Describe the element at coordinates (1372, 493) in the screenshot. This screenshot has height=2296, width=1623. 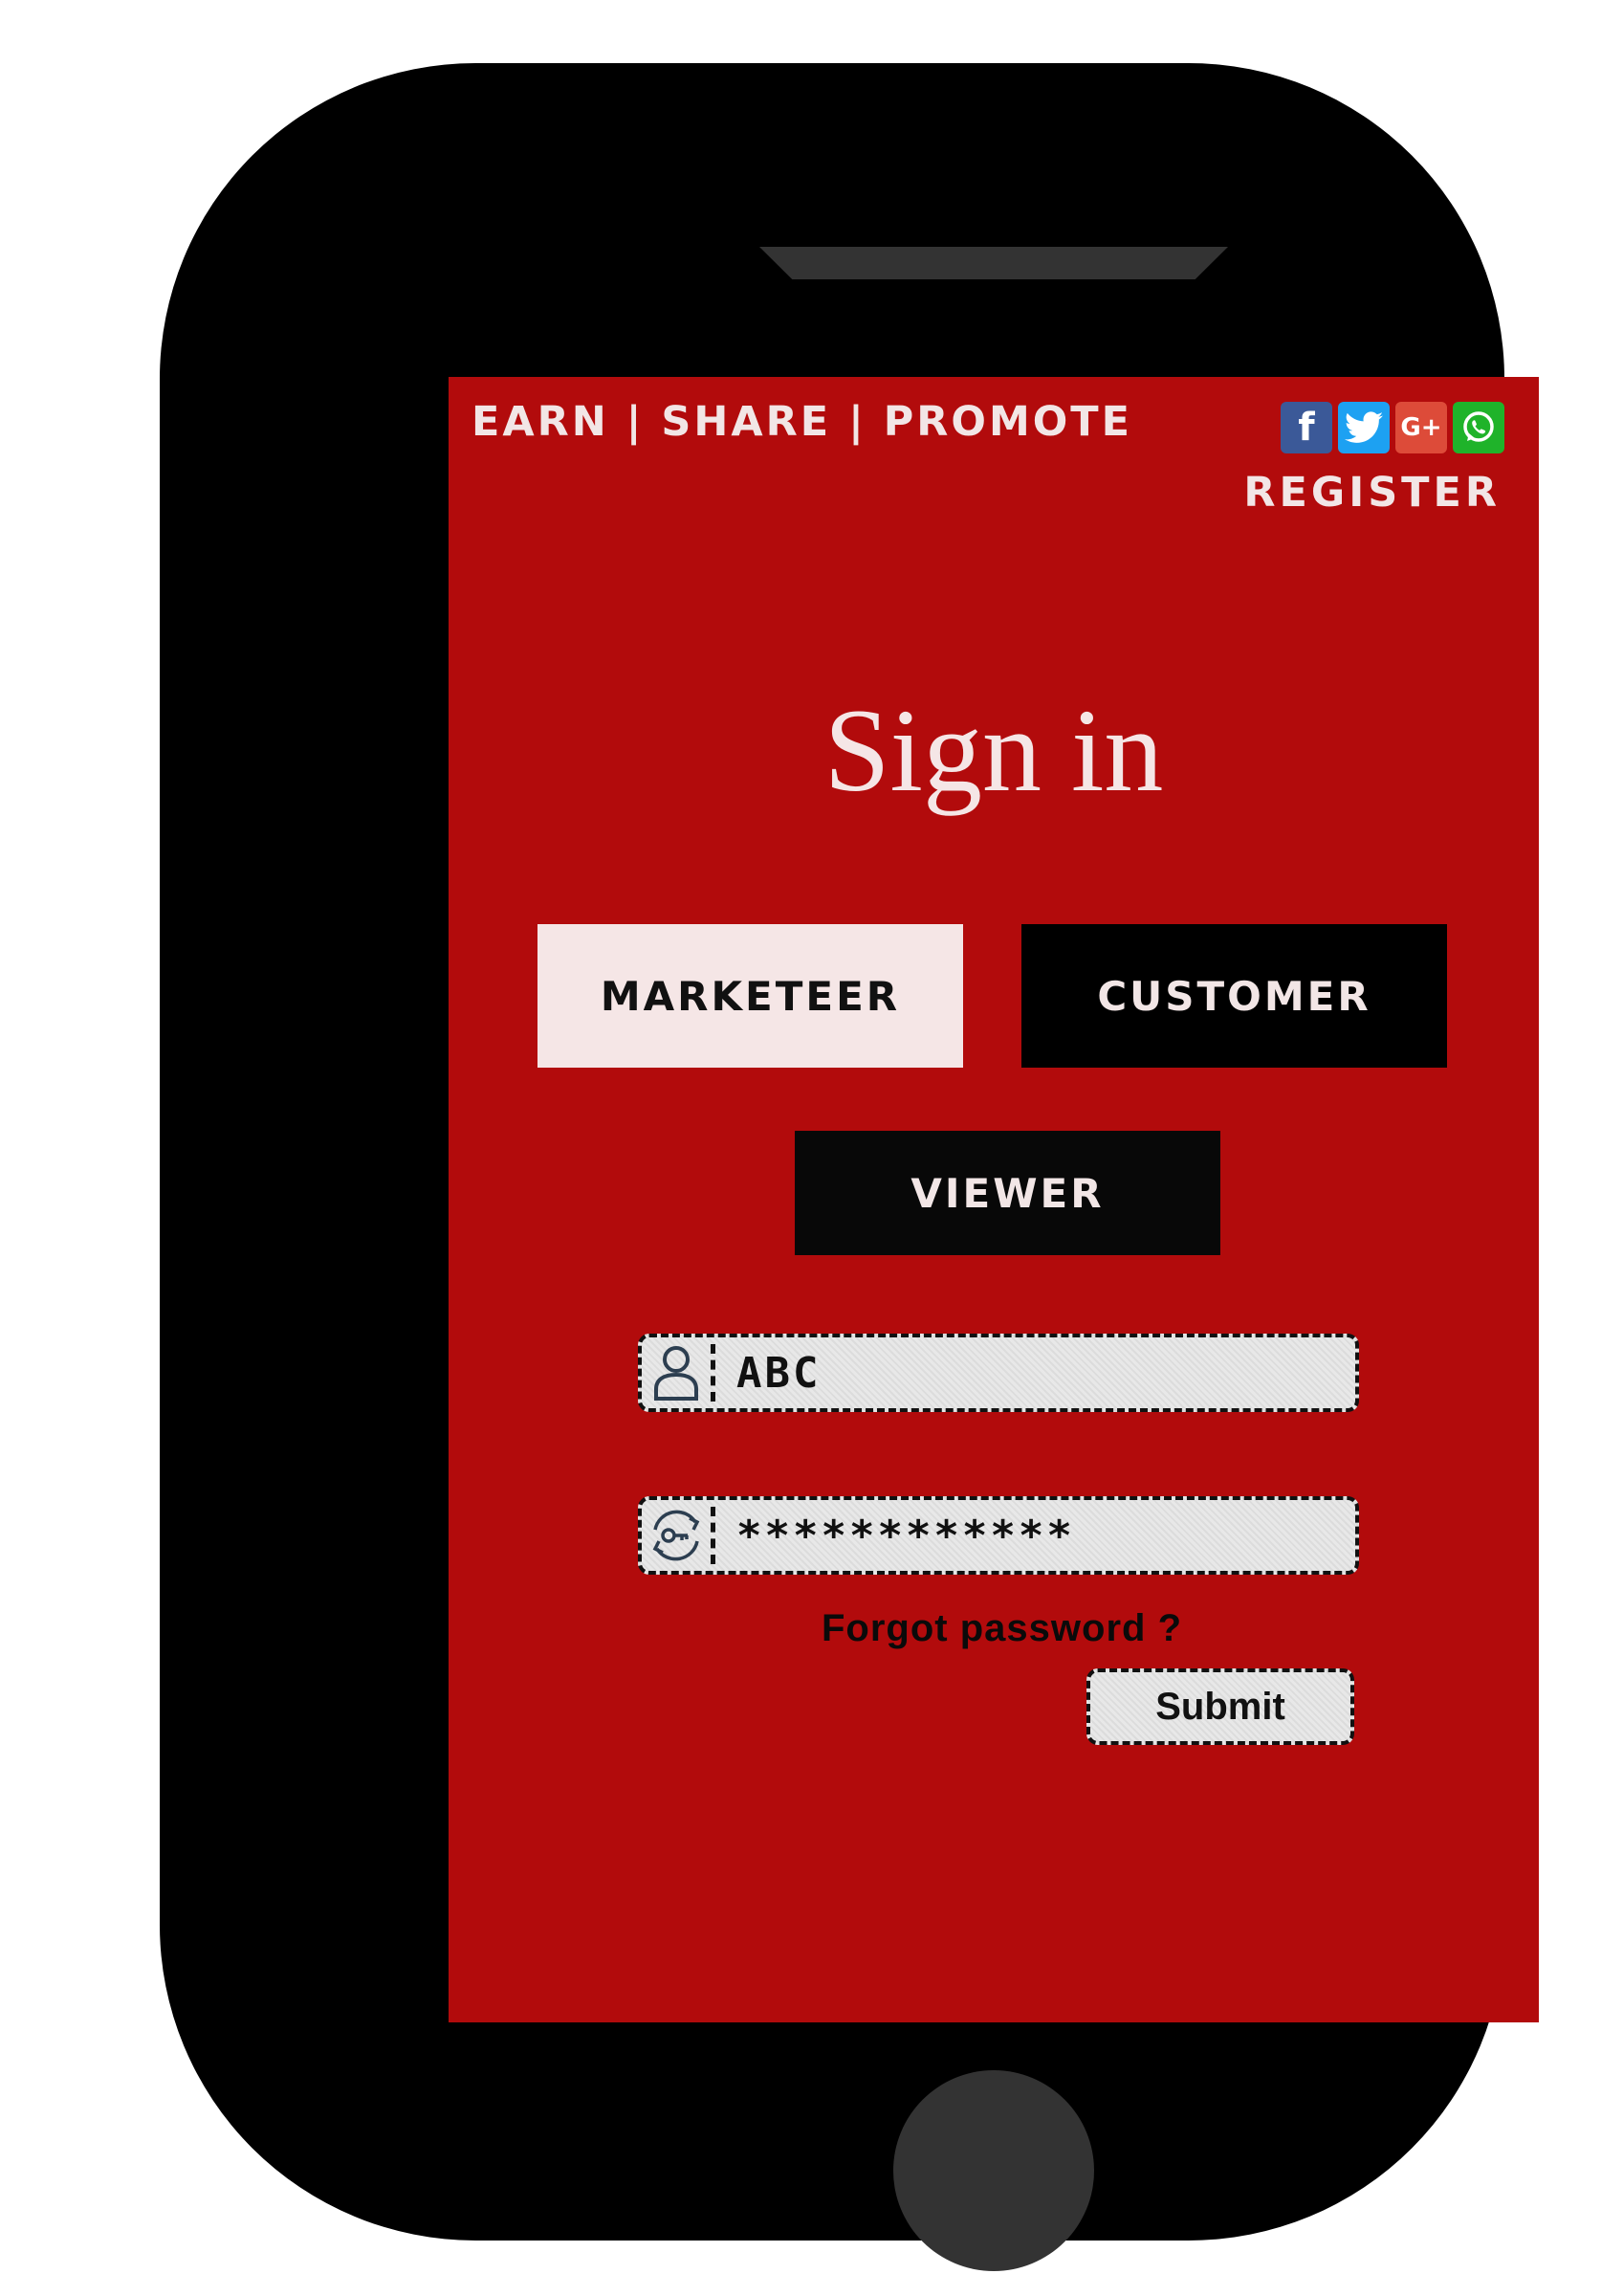
I see `register-link: REGISTER` at that location.